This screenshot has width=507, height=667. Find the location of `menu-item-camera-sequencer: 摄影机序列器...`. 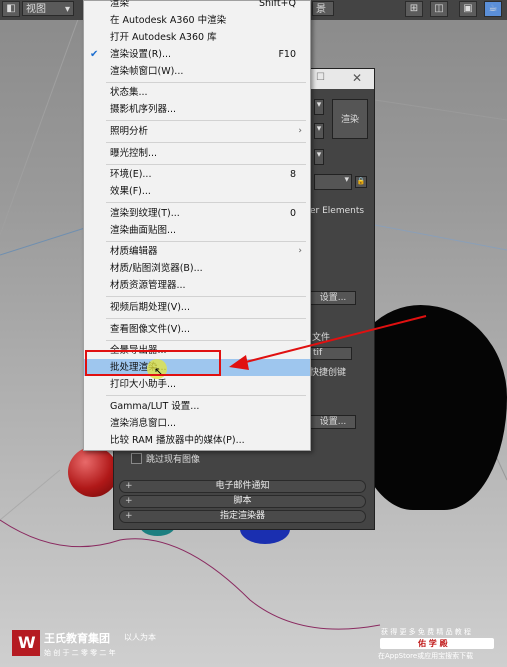

menu-item-camera-sequencer: 摄影机序列器... is located at coordinates (197, 109).